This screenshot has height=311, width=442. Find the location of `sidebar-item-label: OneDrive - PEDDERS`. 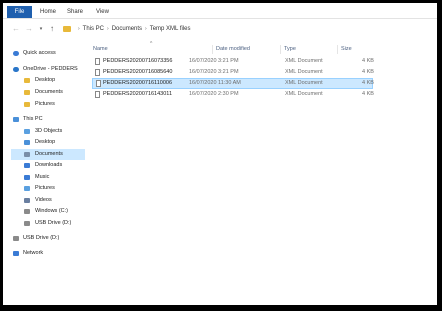

sidebar-item-label: OneDrive - PEDDERS is located at coordinates (50, 69).